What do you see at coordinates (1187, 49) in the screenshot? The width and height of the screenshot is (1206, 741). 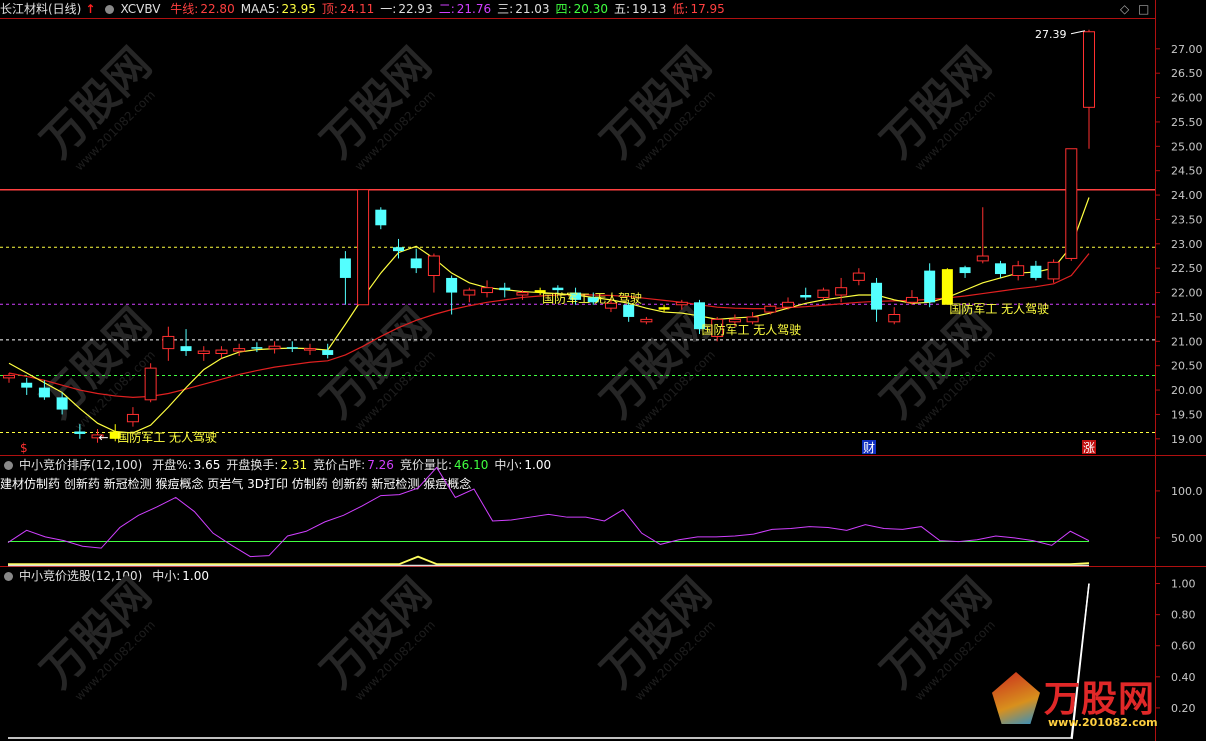 I see `y-tick-label: 27.00` at bounding box center [1187, 49].